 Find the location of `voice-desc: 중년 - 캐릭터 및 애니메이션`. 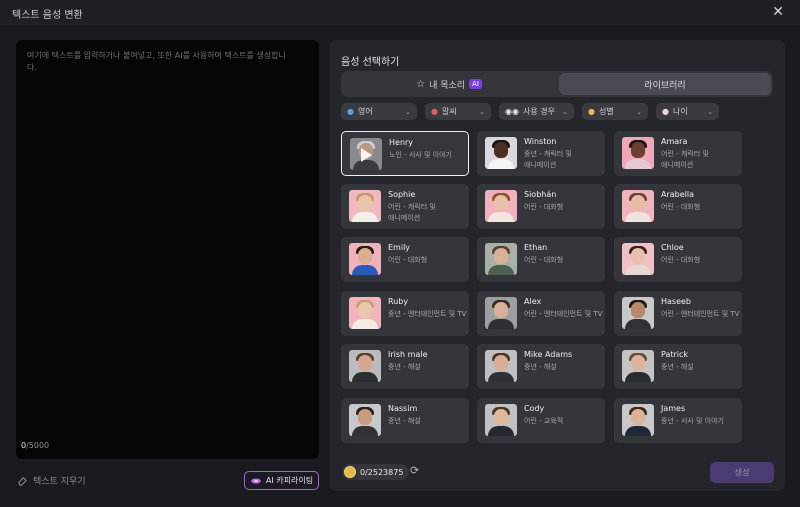

voice-desc: 중년 - 캐릭터 및 애니메이션 is located at coordinates (548, 159).